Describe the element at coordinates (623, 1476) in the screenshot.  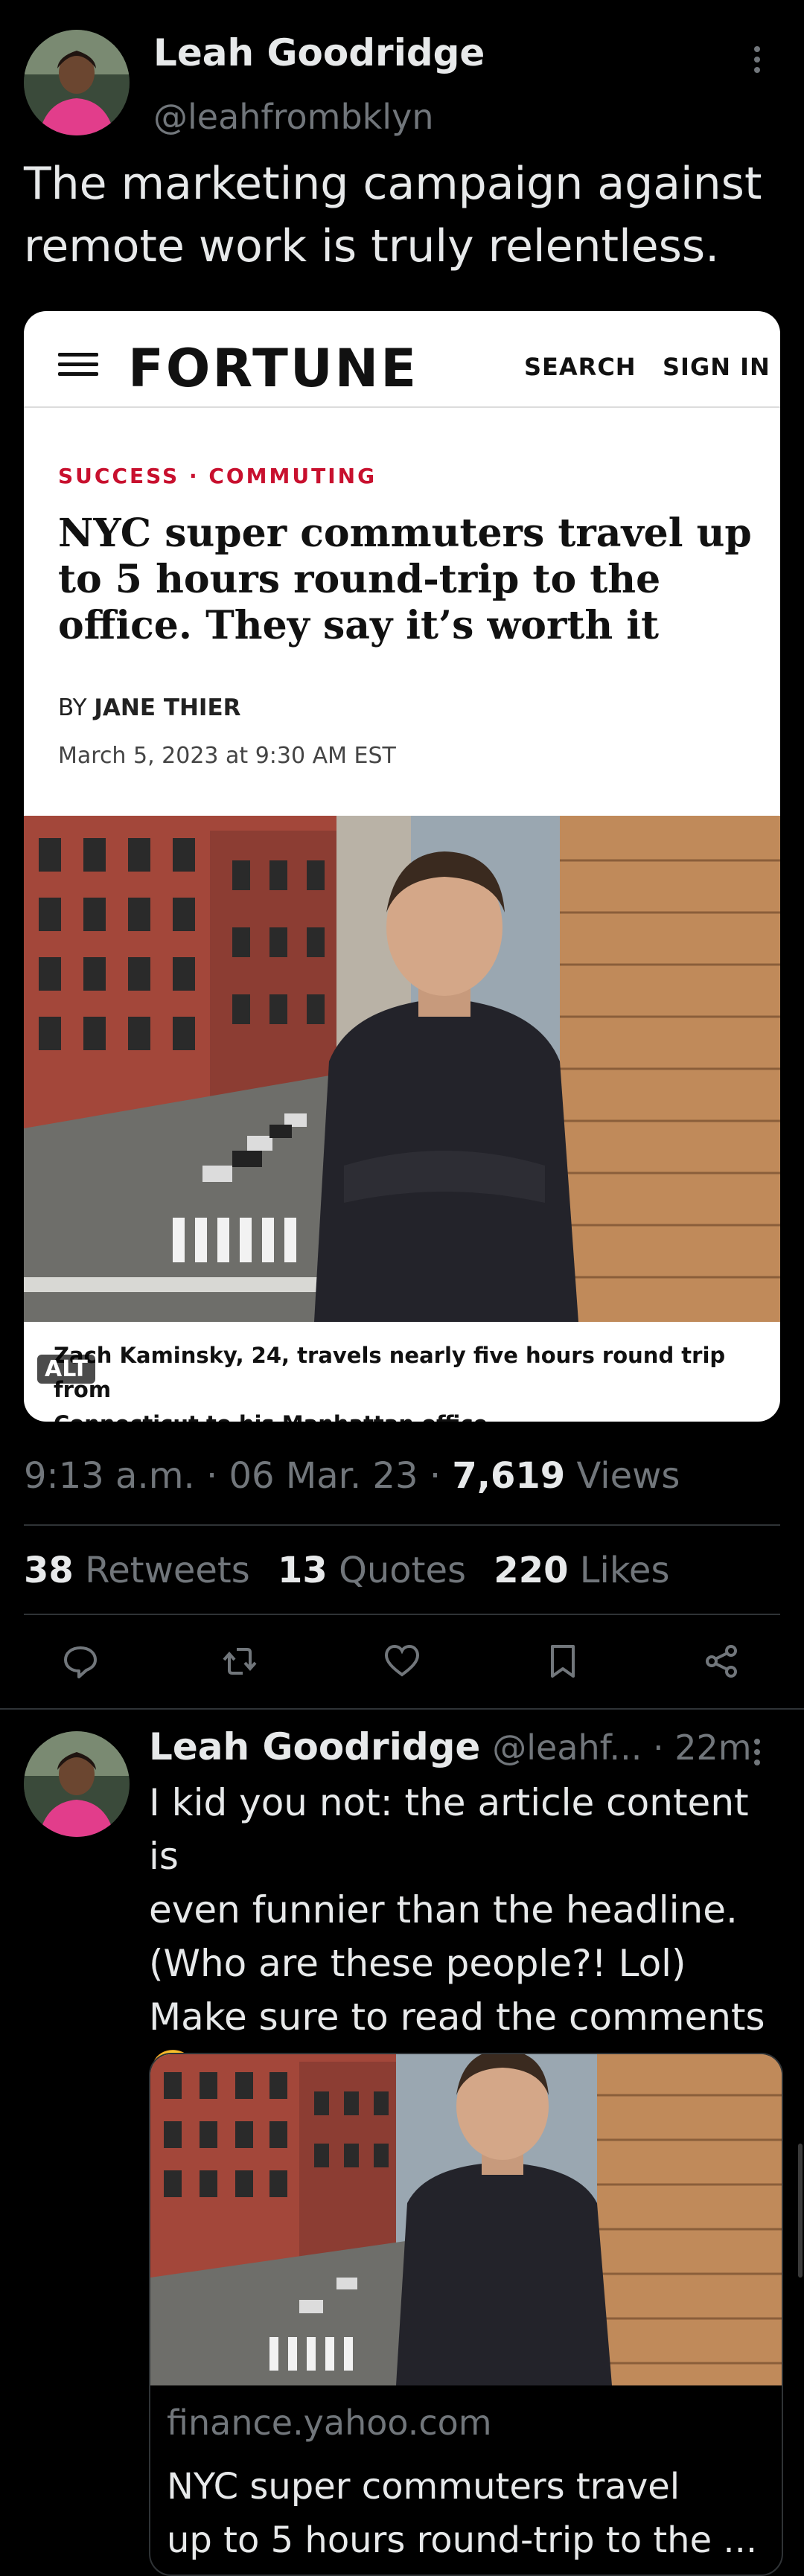
I see `views-label: Views` at that location.